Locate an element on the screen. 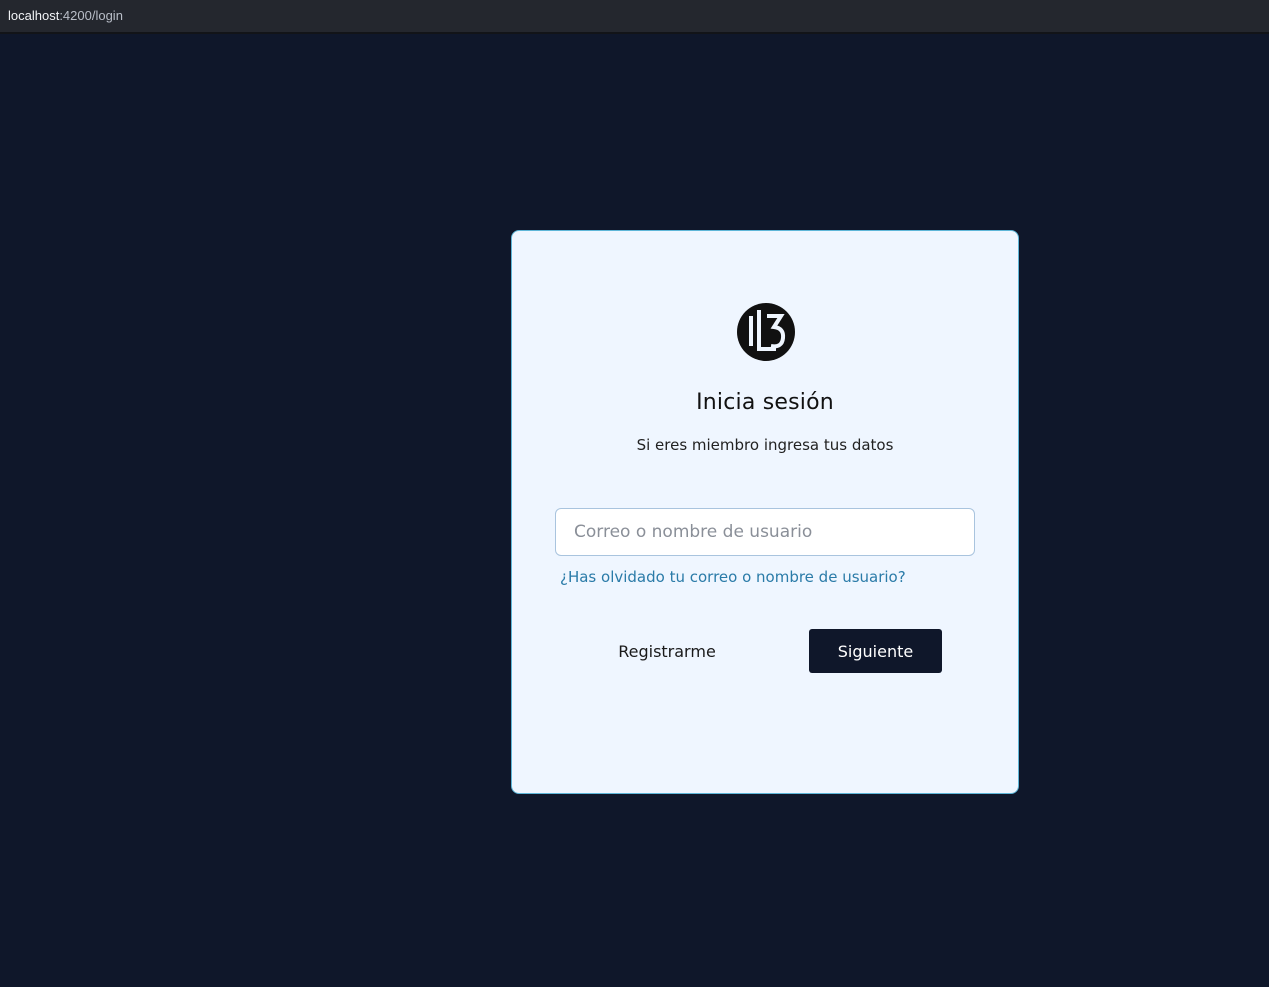 This screenshot has height=987, width=1269. next-button: Siguiente is located at coordinates (875, 651).